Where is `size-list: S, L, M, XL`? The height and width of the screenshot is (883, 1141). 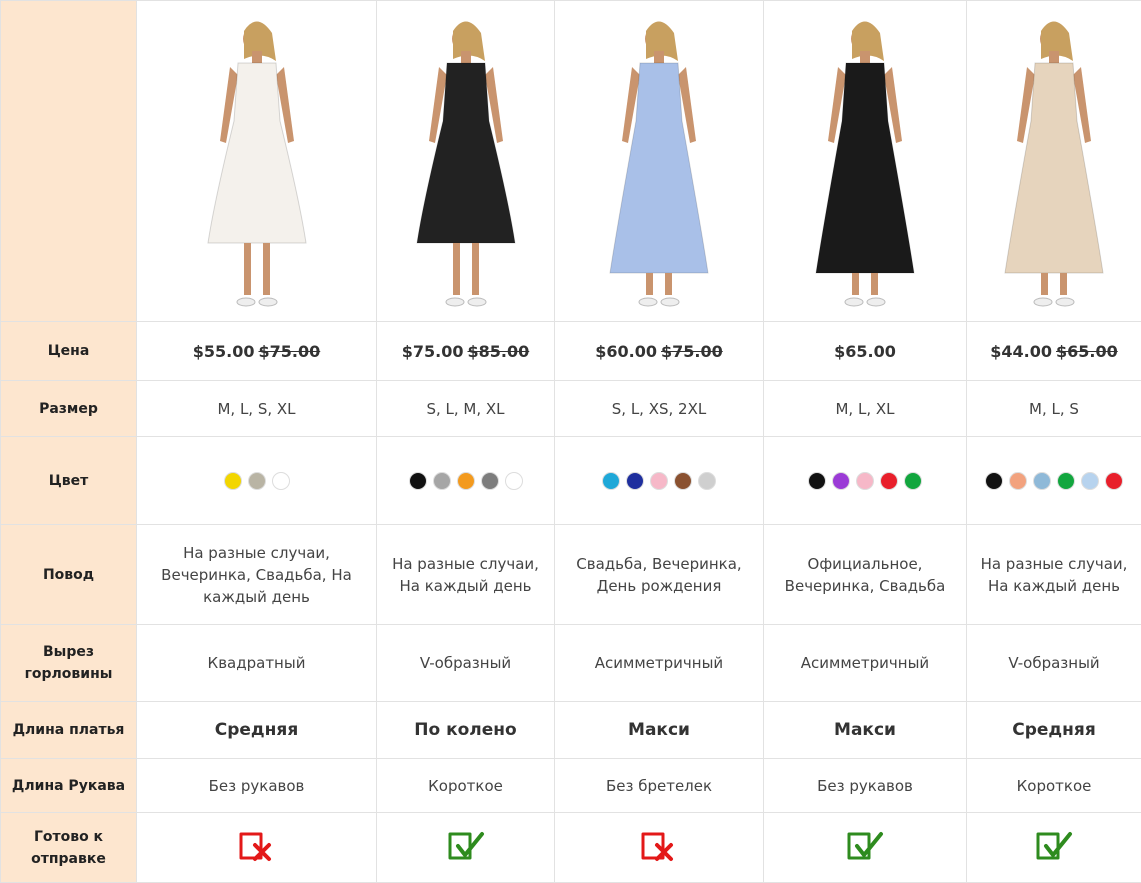
size-list: S, L, M, XL is located at coordinates (465, 409).